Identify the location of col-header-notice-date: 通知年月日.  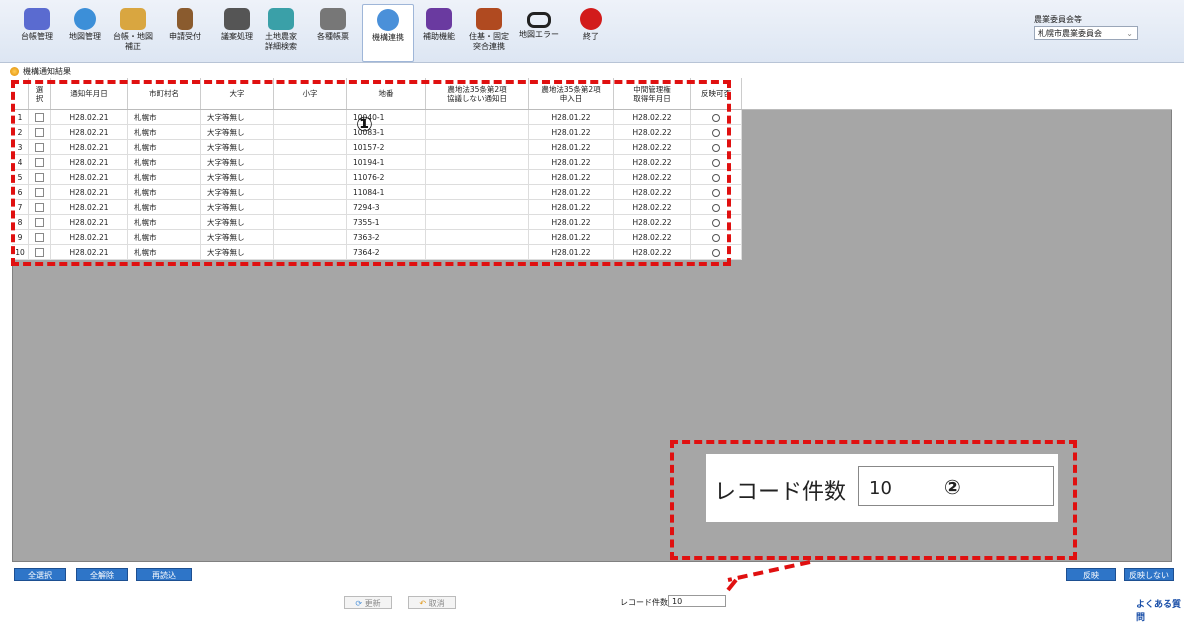
(89, 94).